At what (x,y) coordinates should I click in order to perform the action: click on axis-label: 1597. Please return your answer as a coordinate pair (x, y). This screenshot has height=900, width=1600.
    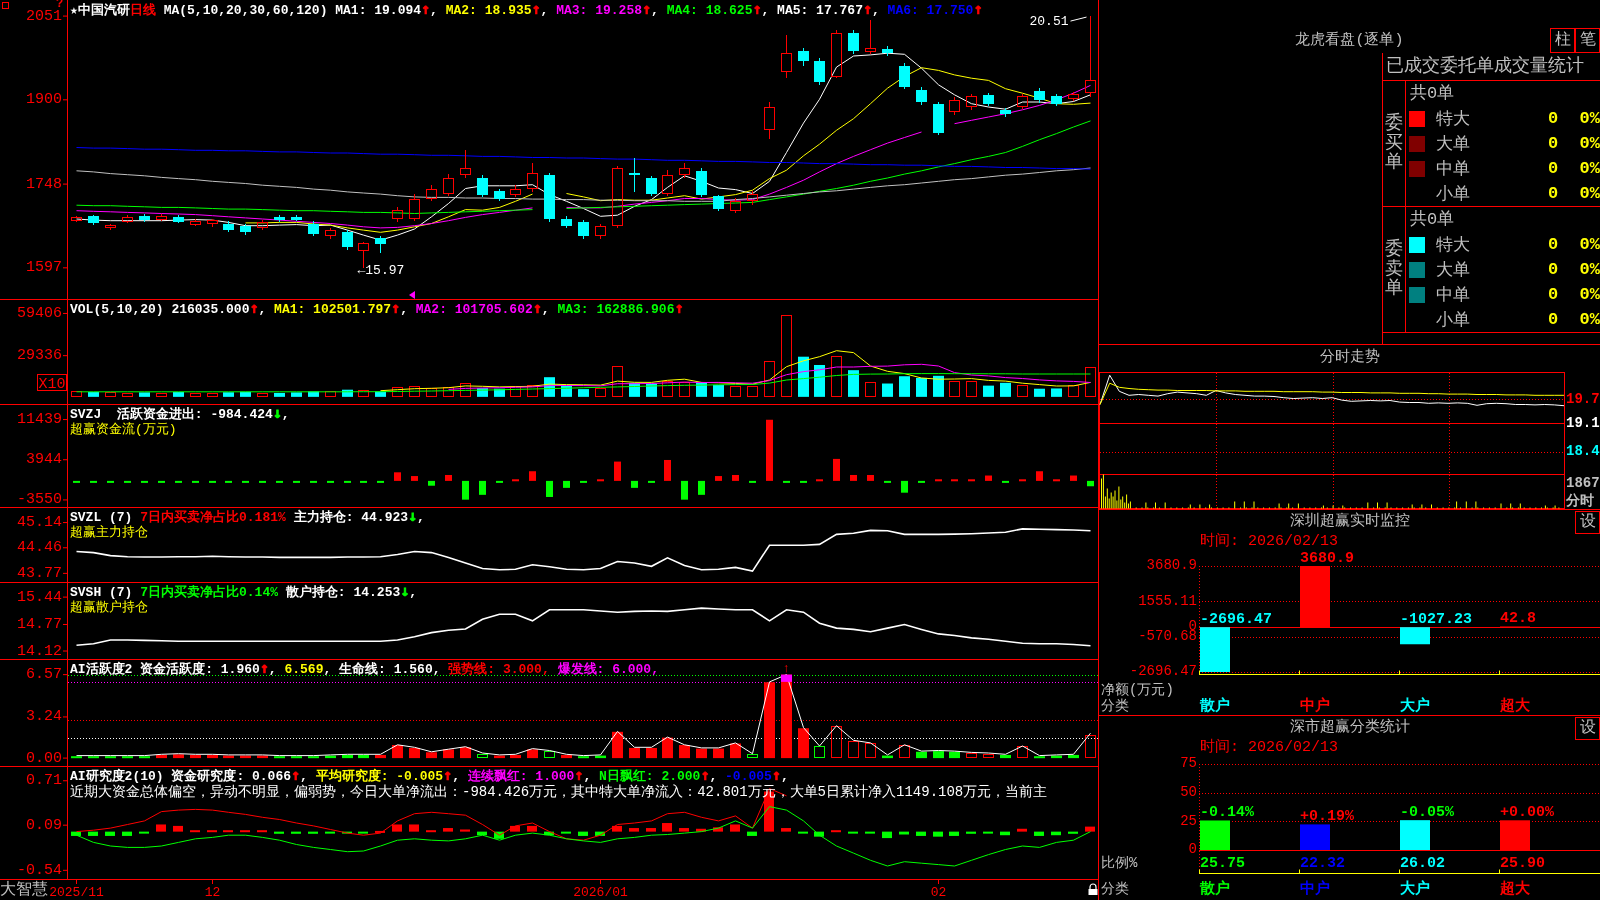
    Looking at the image, I should click on (44, 268).